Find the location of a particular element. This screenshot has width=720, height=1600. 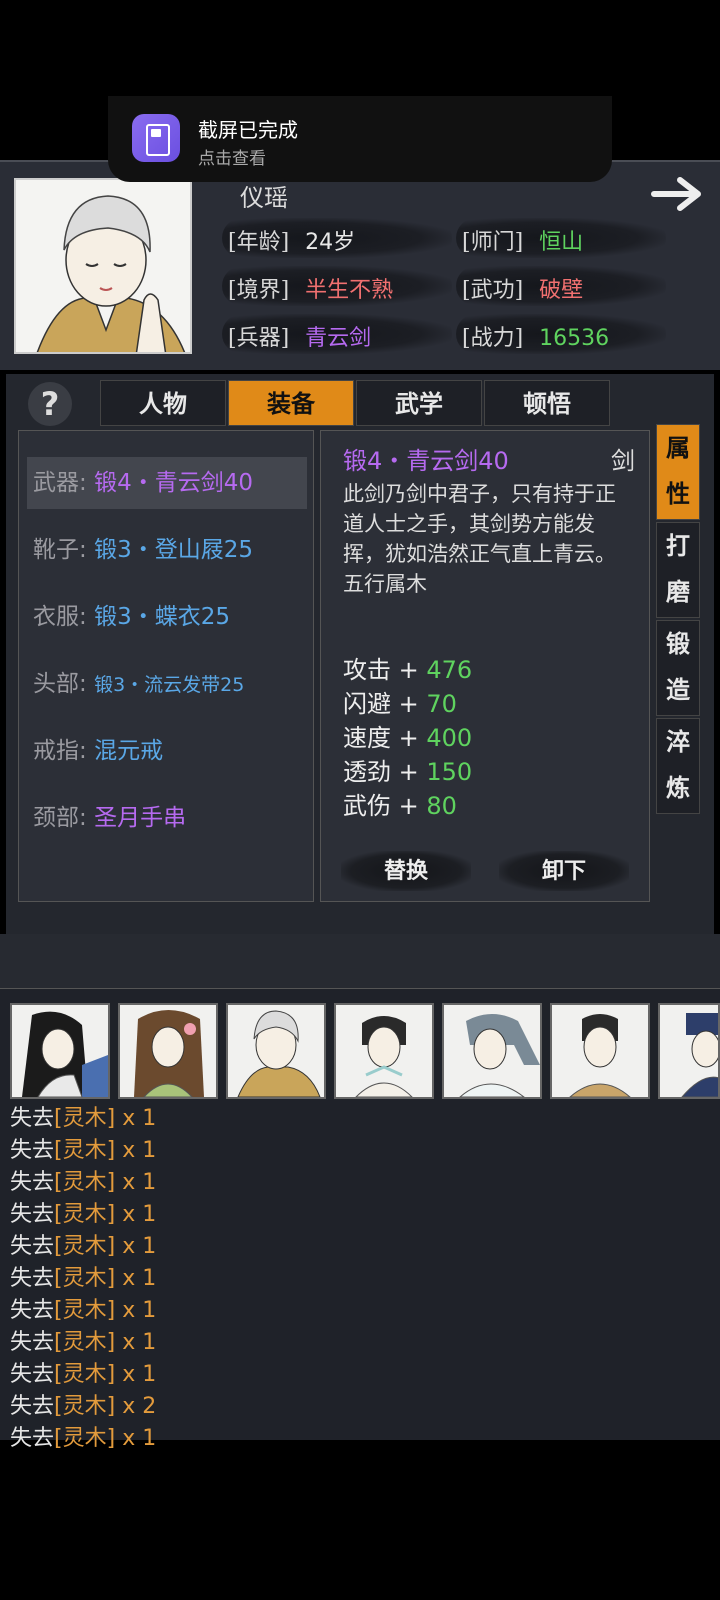

stat-value: 16536 is located at coordinates (574, 338).